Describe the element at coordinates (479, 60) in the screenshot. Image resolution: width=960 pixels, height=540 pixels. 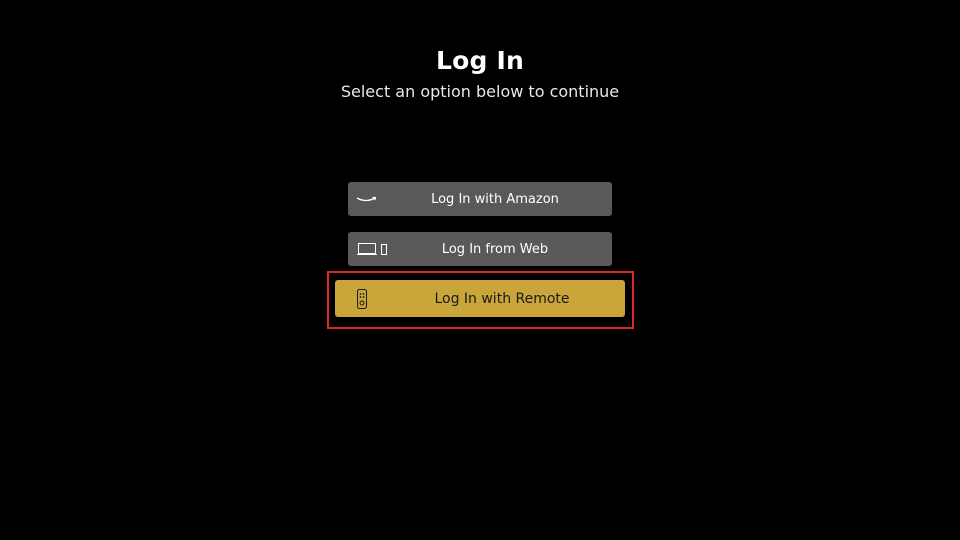
I see `page-title: Log In` at that location.